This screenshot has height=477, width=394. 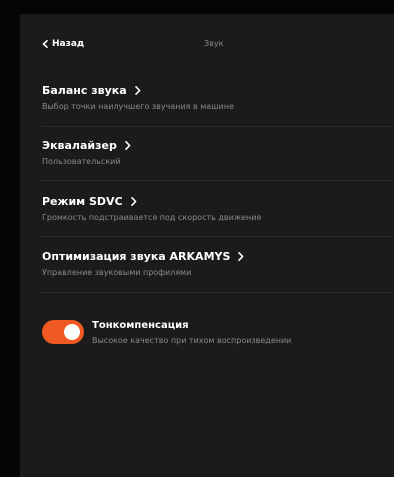 I want to click on back-button: Назад, so click(x=63, y=44).